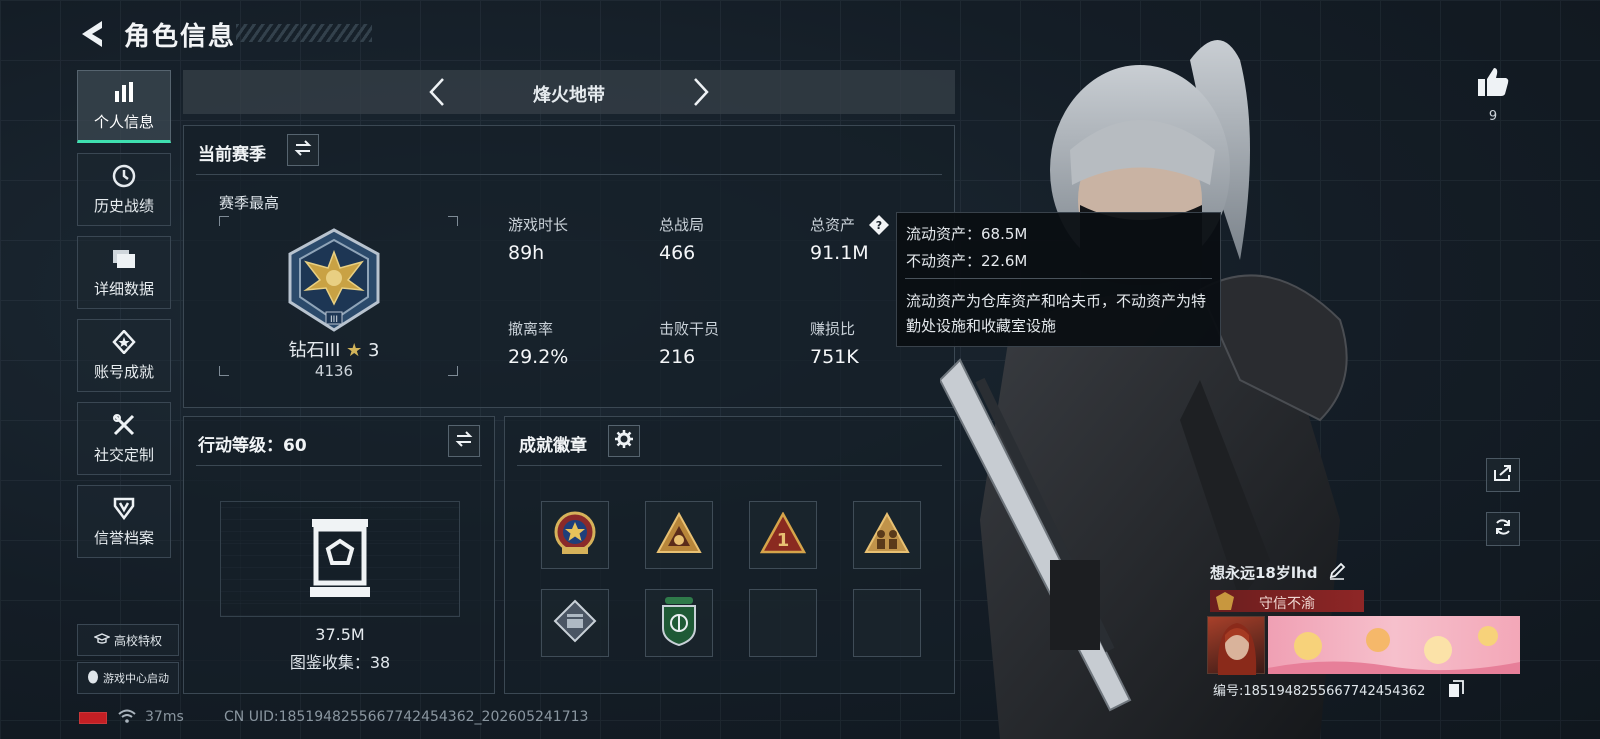 This screenshot has height=739, width=1600. I want to click on penguin-icon, so click(93, 678).